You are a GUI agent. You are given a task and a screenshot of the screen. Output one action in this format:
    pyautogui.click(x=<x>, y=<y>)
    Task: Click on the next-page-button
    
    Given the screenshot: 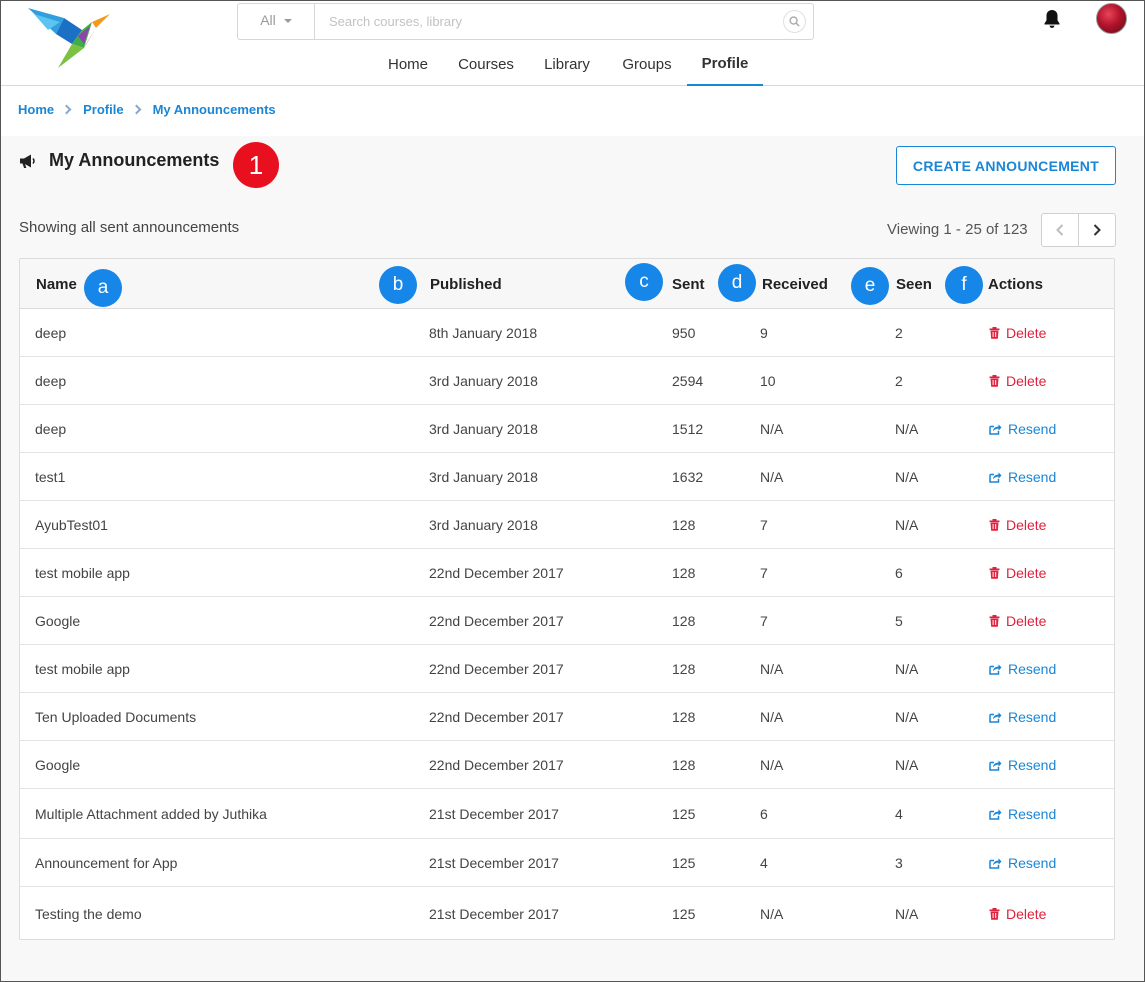 What is the action you would take?
    pyautogui.click(x=1096, y=230)
    